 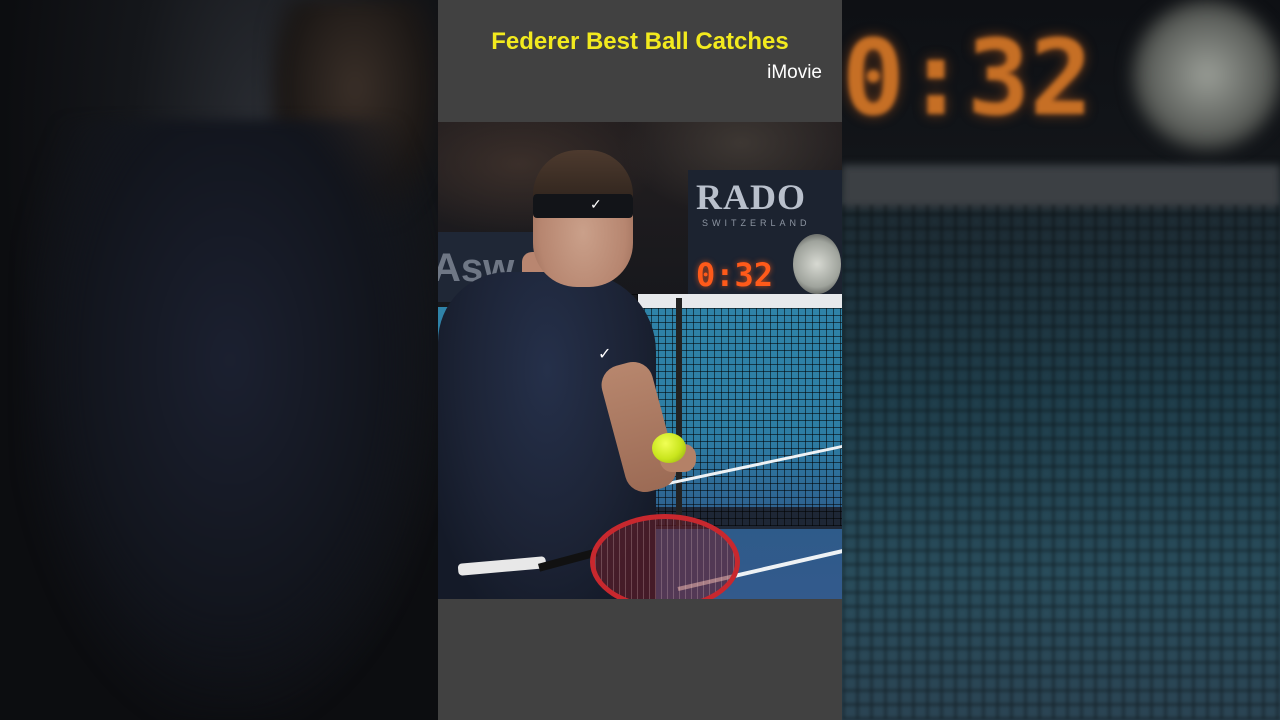 I want to click on watermark-label: iMovie, so click(x=794, y=72).